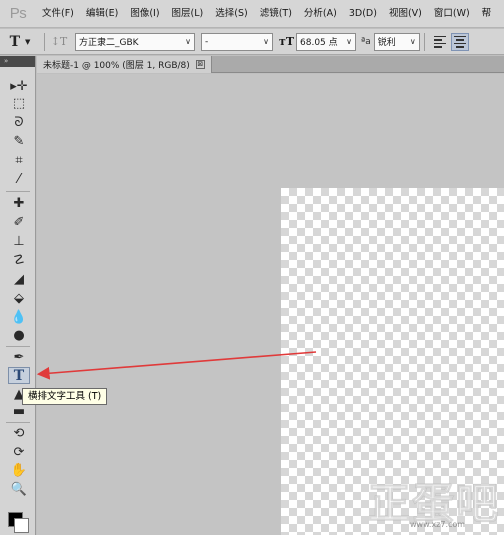 The width and height of the screenshot is (504, 535). I want to click on font-family-value: 方正隶二_GBK, so click(109, 43).